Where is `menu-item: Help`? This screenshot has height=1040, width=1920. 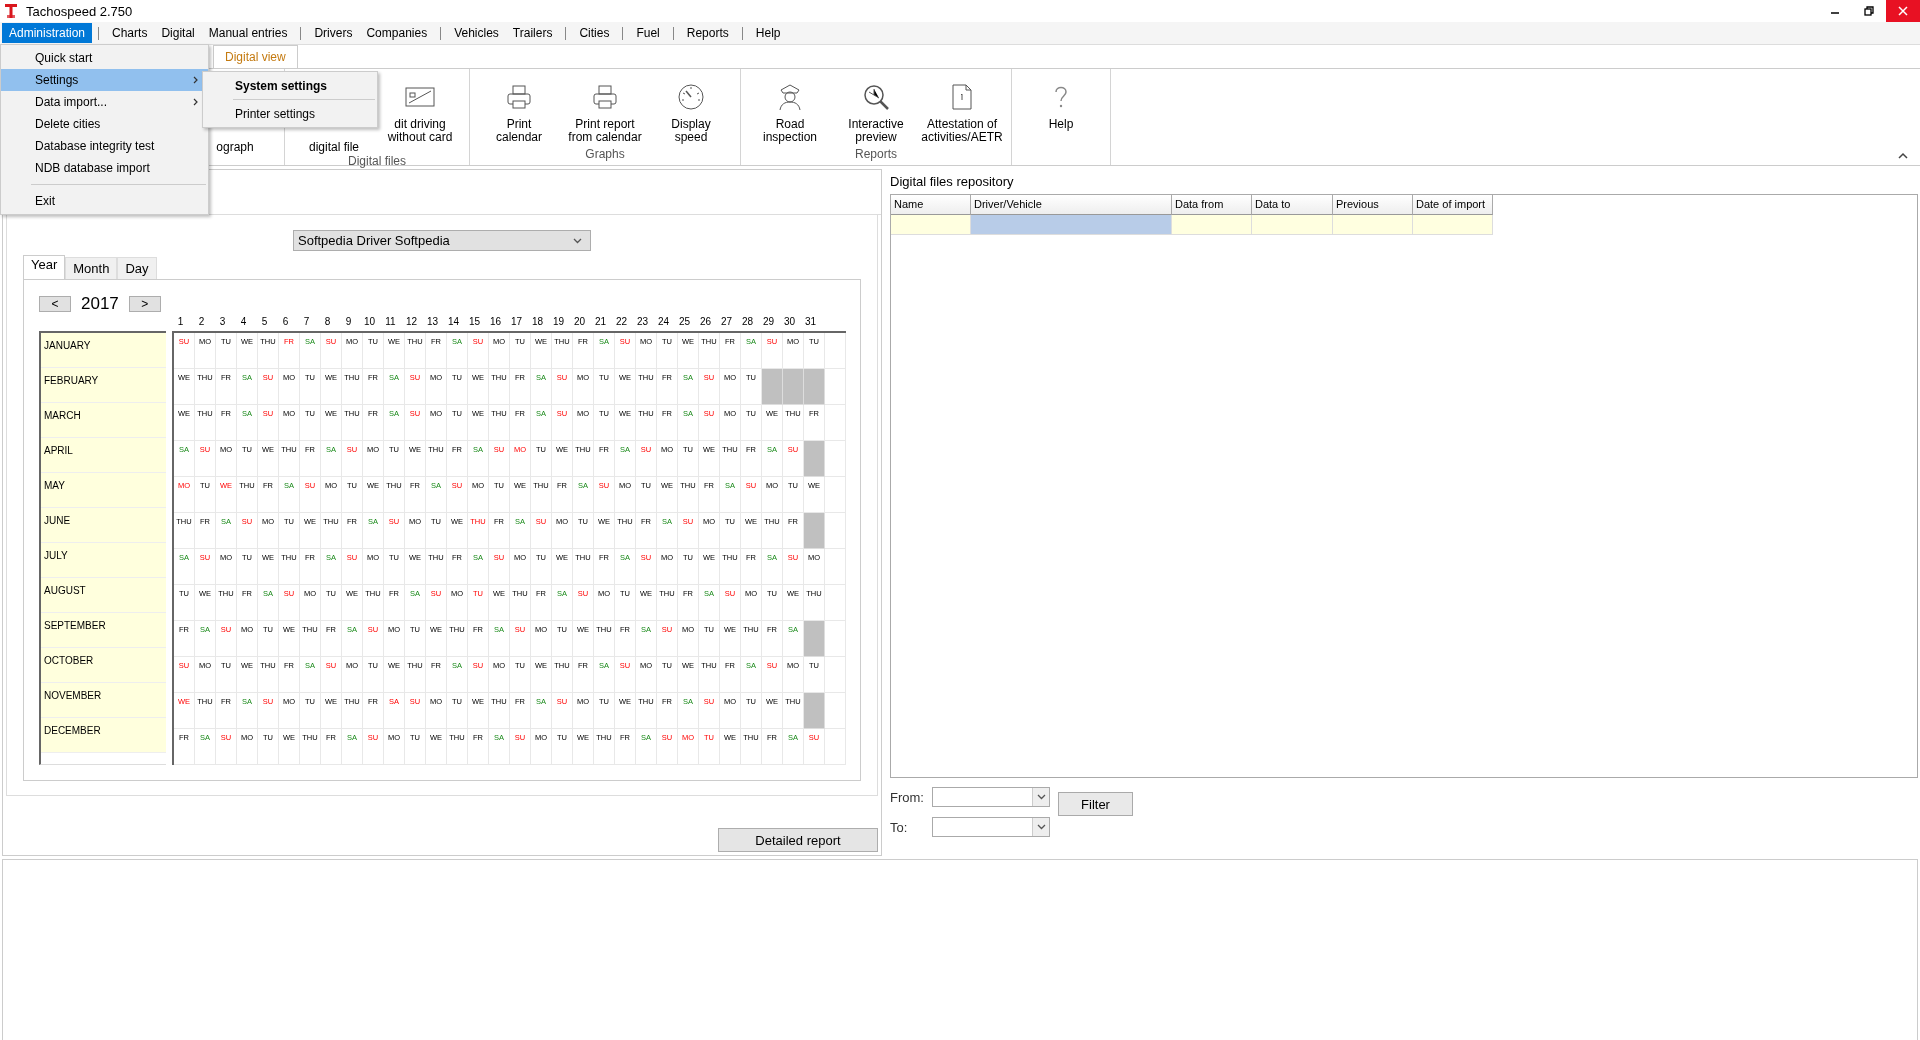
menu-item: Help is located at coordinates (768, 33).